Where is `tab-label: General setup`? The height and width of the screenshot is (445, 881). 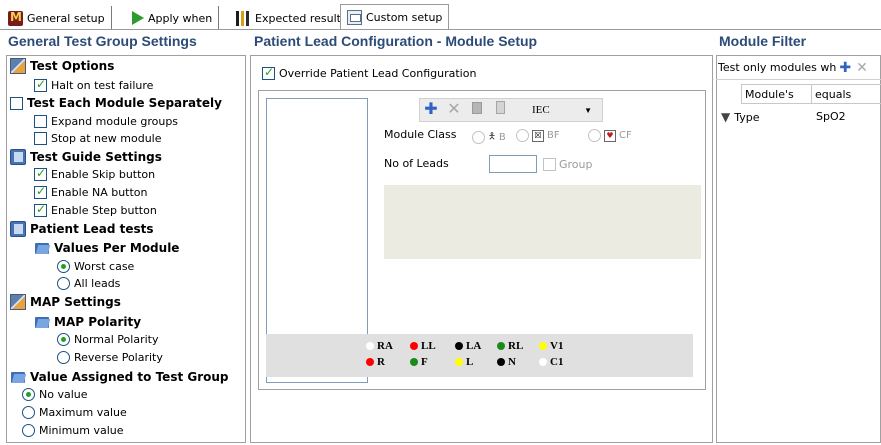 tab-label: General setup is located at coordinates (66, 18).